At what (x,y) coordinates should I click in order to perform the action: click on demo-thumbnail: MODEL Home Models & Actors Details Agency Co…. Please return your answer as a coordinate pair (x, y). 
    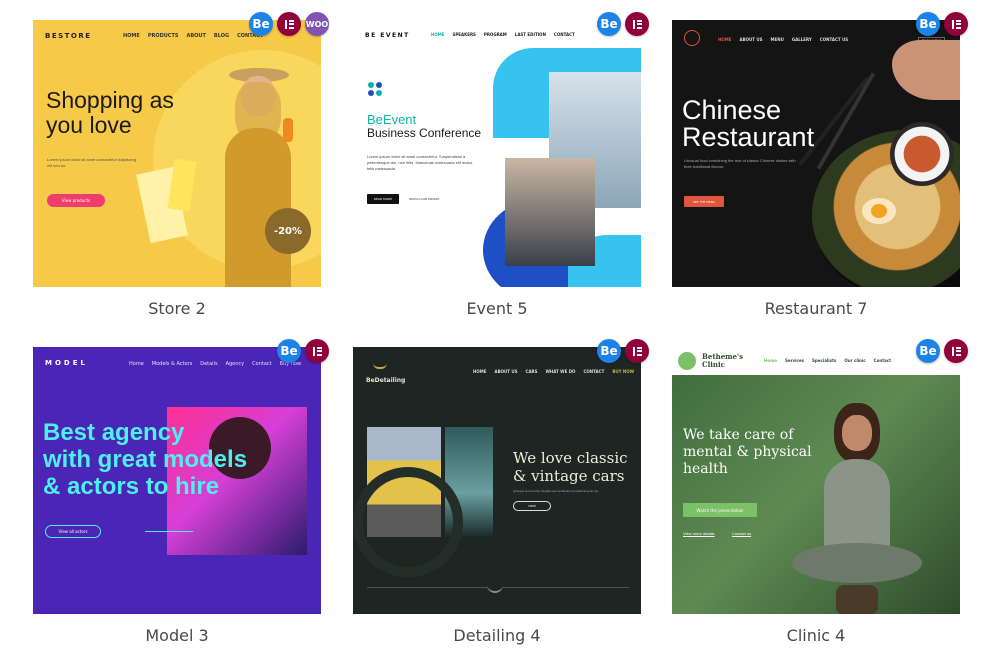
    Looking at the image, I should click on (177, 480).